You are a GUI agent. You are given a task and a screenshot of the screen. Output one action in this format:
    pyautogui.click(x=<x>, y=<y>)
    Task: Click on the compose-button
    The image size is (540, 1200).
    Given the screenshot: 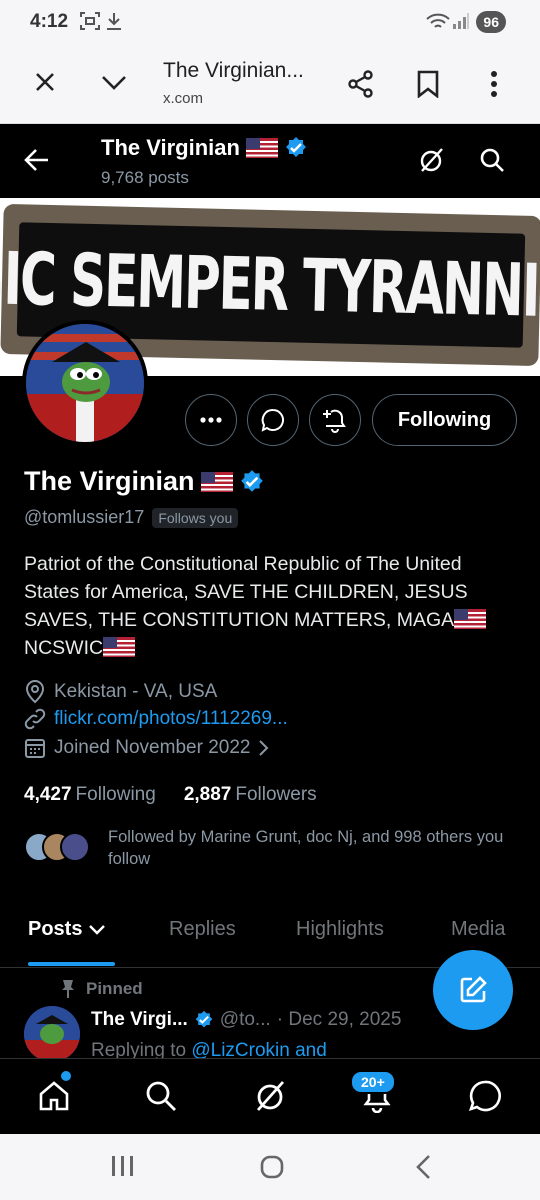 What is the action you would take?
    pyautogui.click(x=473, y=990)
    